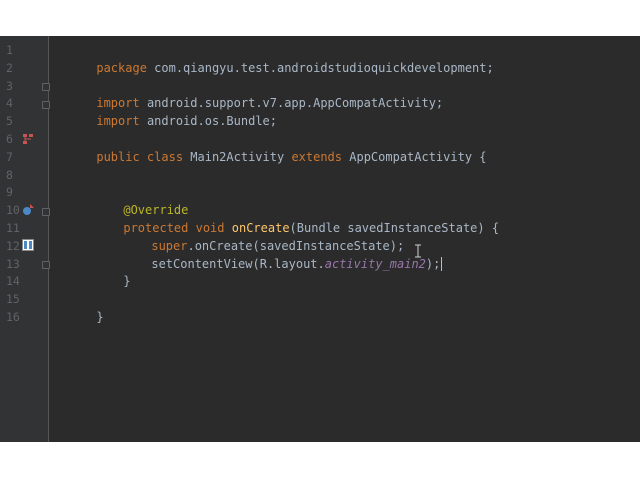 Image resolution: width=640 pixels, height=480 pixels. I want to click on line-number: 10, so click(13, 210).